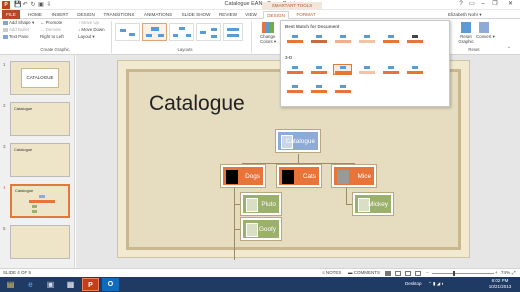 The height and width of the screenshot is (292, 520). Describe the element at coordinates (19, 29) in the screenshot. I see `add-bullet-label: Add Bullet` at that location.